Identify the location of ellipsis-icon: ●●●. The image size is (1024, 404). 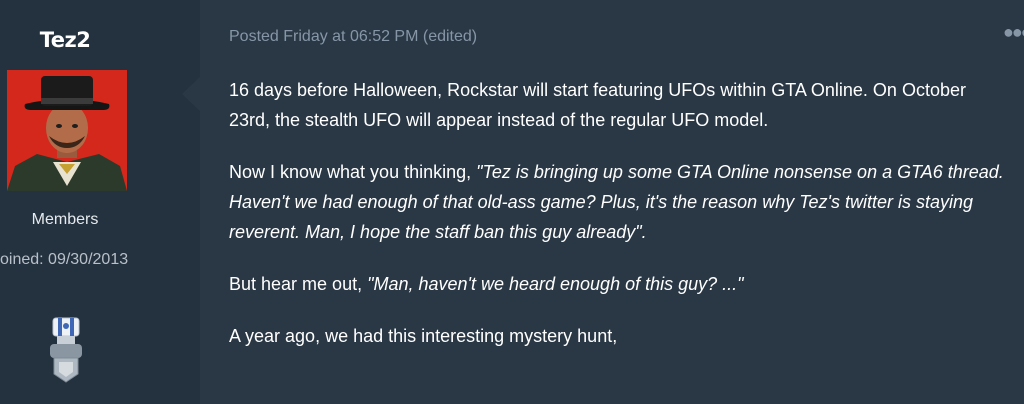
(1013, 32).